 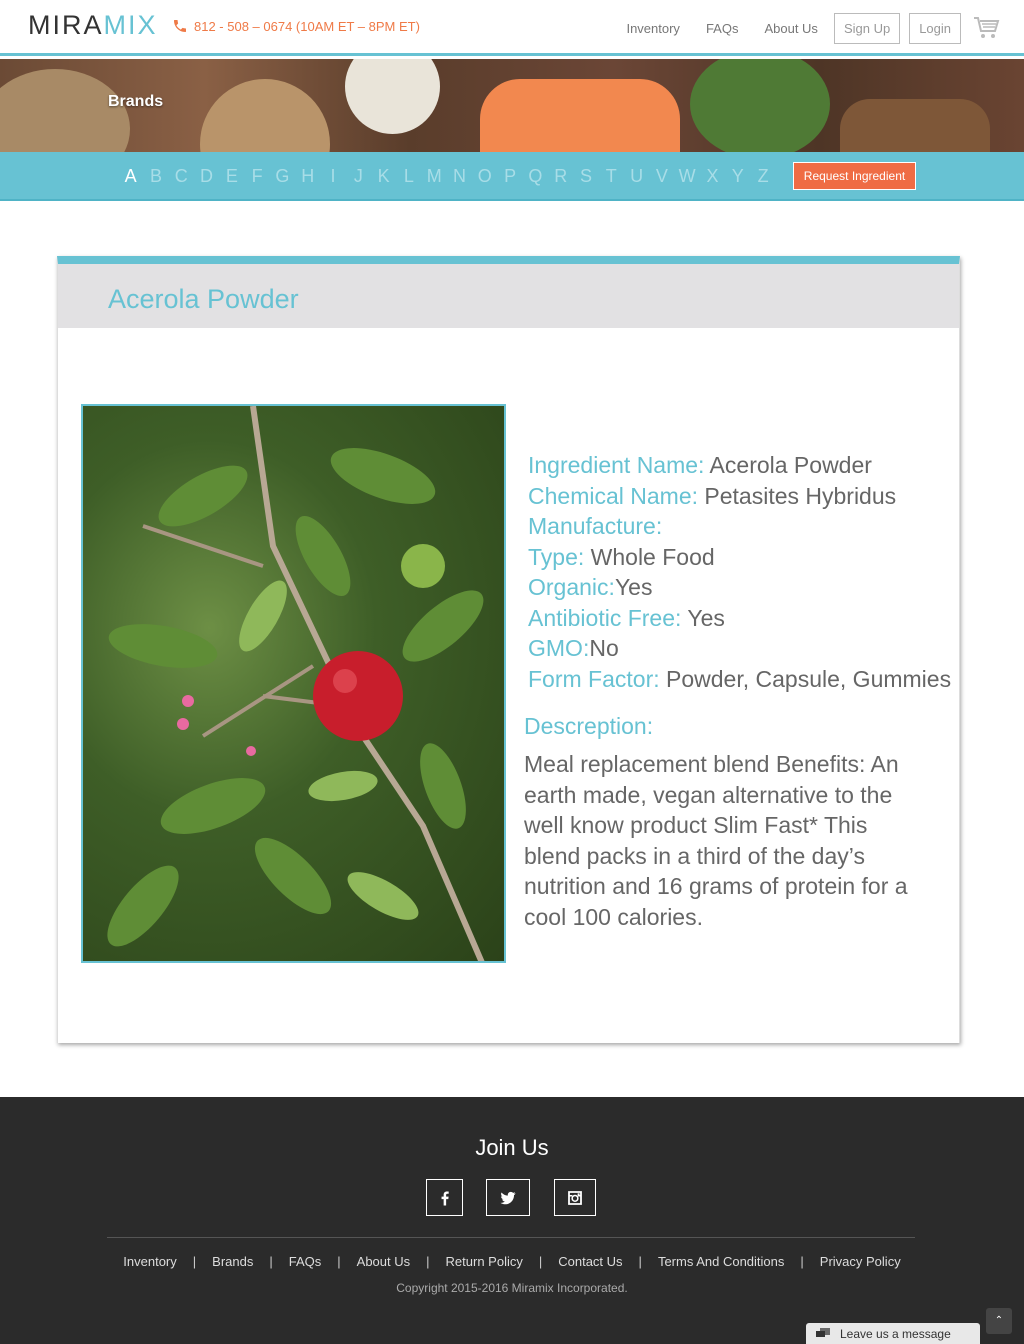 What do you see at coordinates (739, 526) in the screenshot?
I see `property-row: Manufacture:` at bounding box center [739, 526].